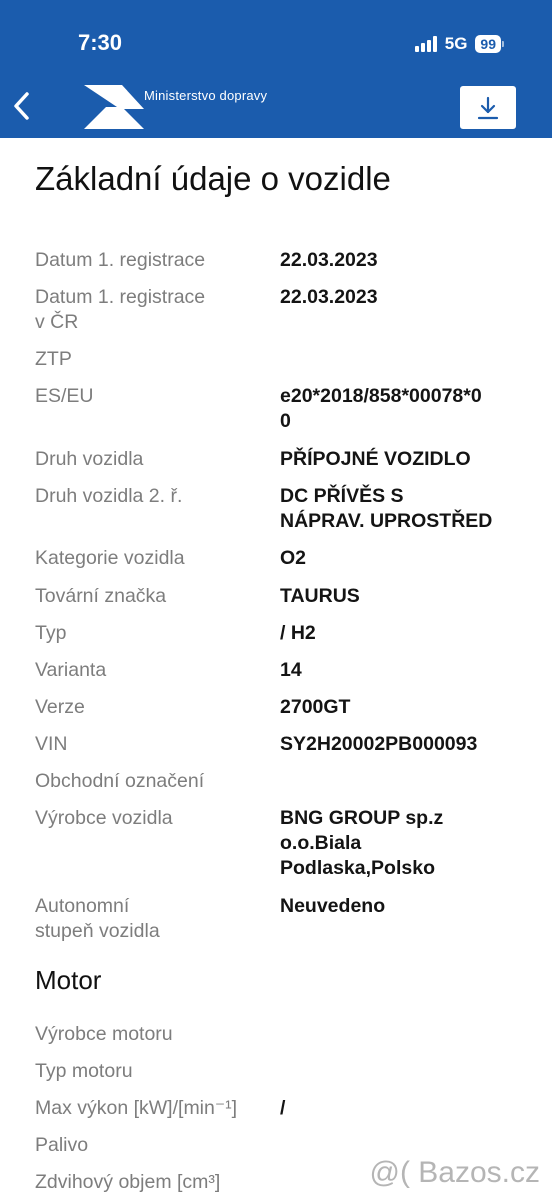  What do you see at coordinates (206, 95) in the screenshot?
I see `ministry-name: Ministerstvo dopravy` at bounding box center [206, 95].